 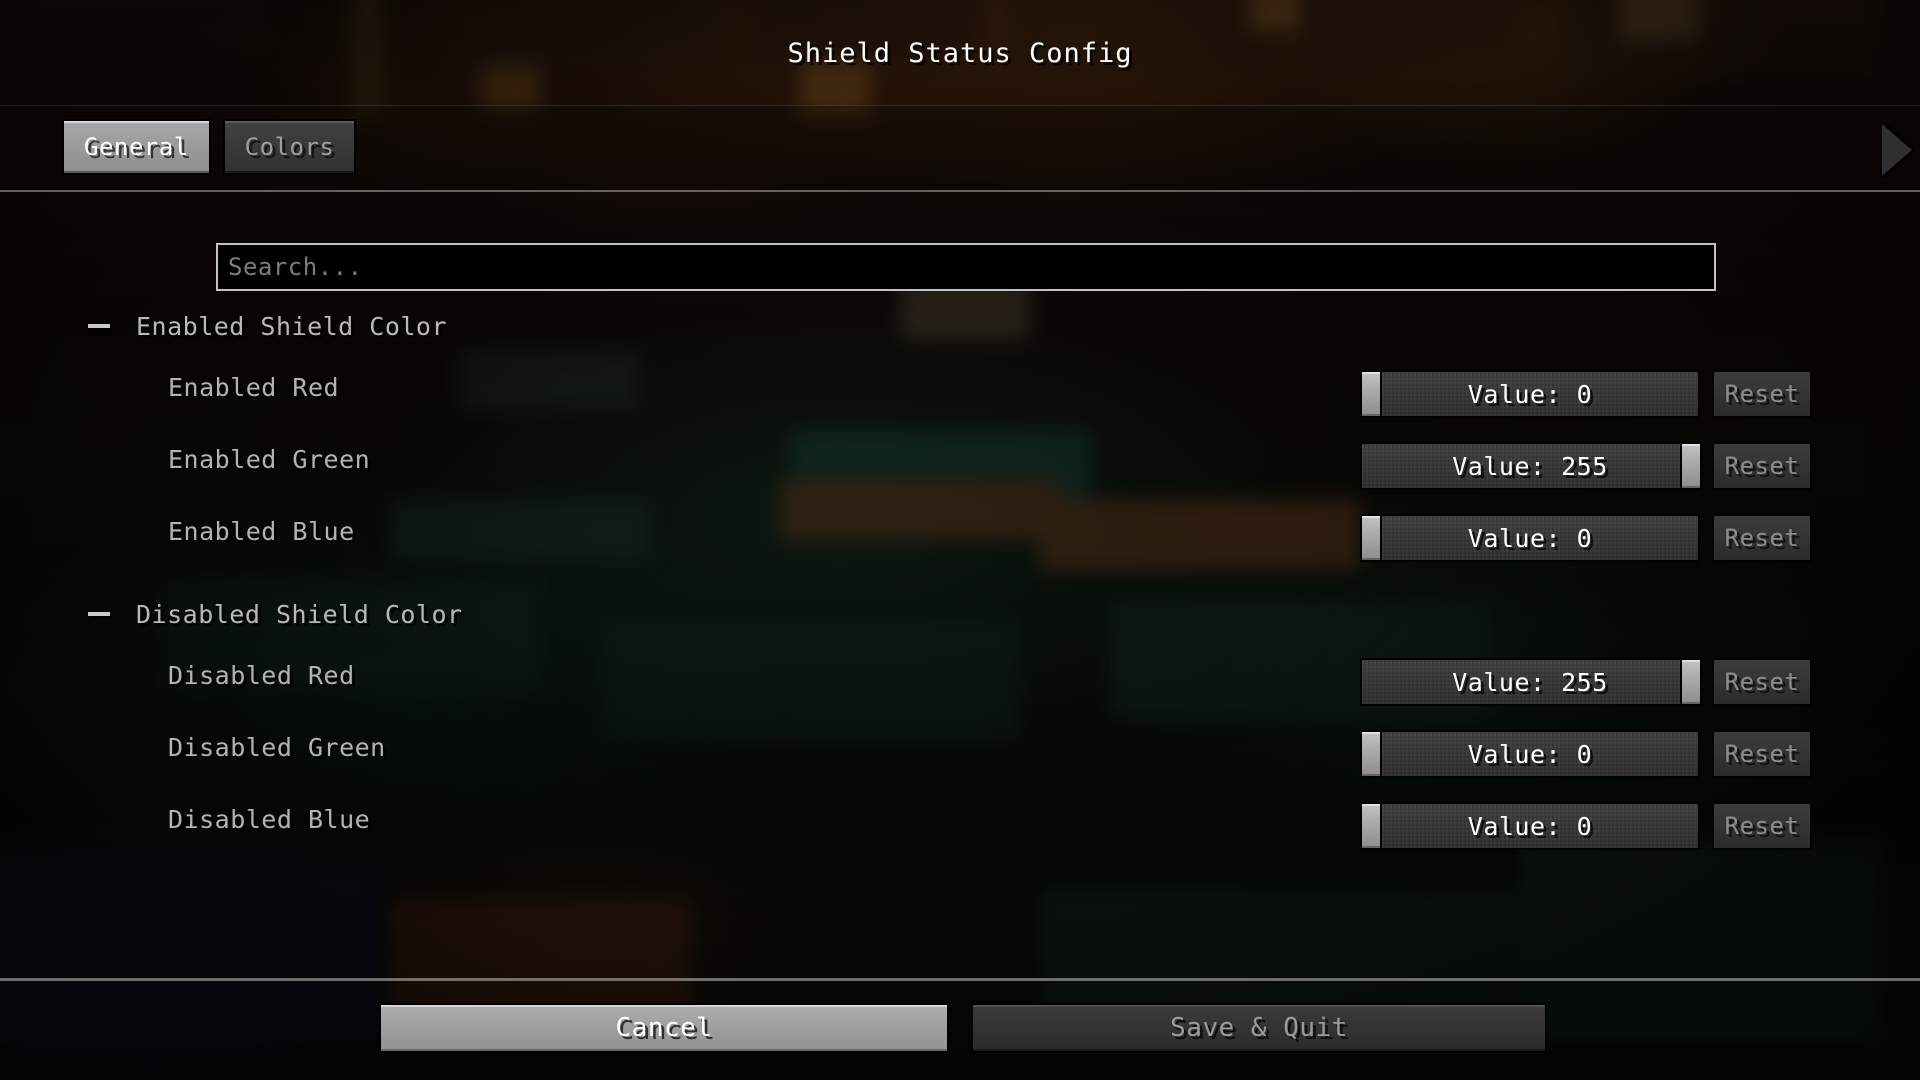 What do you see at coordinates (960, 682) in the screenshot?
I see `entry-disabled-red: Disabled Red Value: 255 Reset` at bounding box center [960, 682].